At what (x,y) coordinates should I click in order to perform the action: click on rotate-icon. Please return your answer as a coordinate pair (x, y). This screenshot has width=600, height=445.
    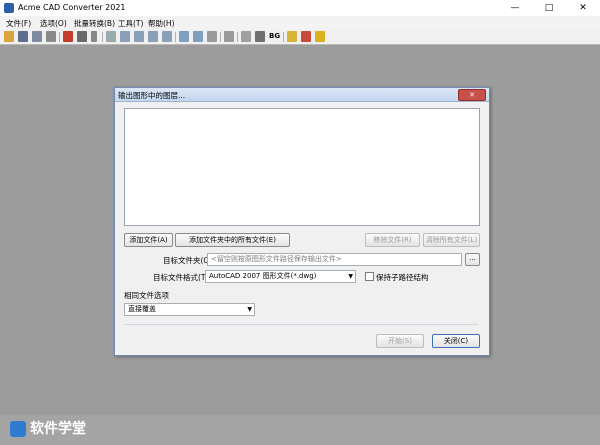
    Looking at the image, I should click on (212, 36).